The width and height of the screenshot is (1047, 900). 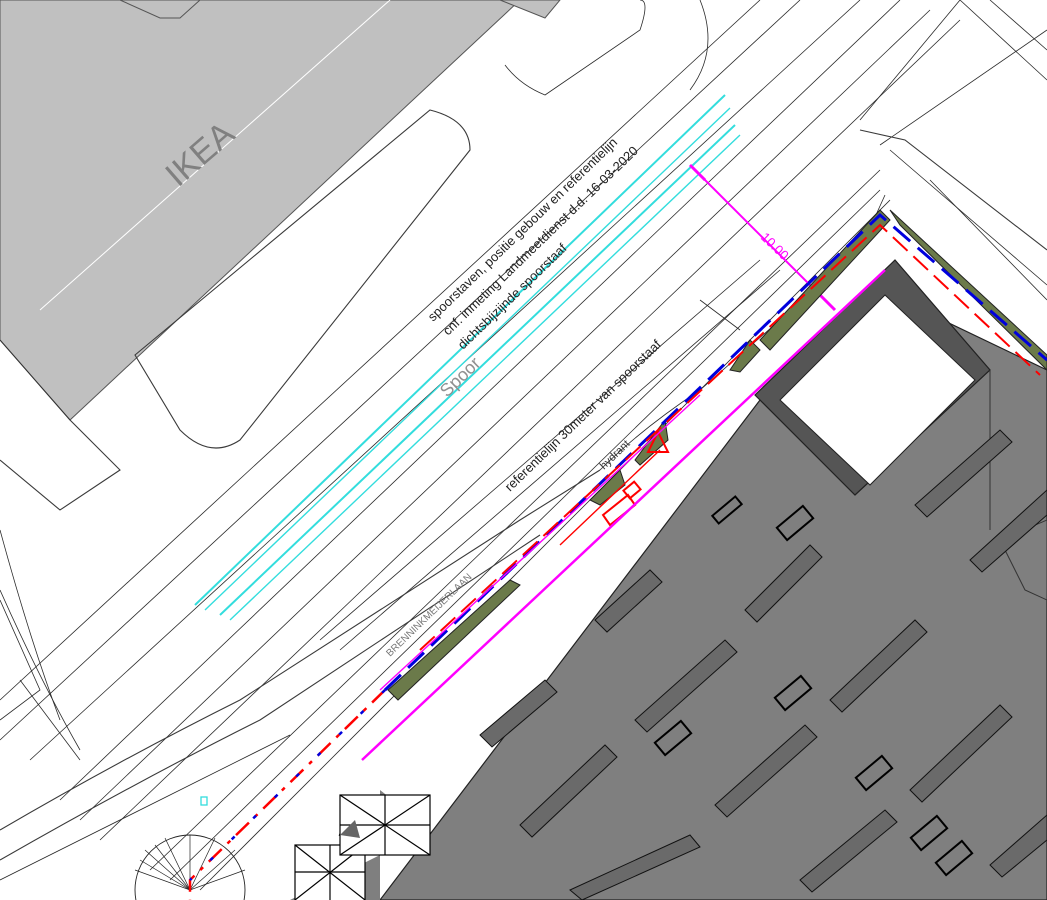 What do you see at coordinates (460, 377) in the screenshot?
I see `rail-label: Spoor` at bounding box center [460, 377].